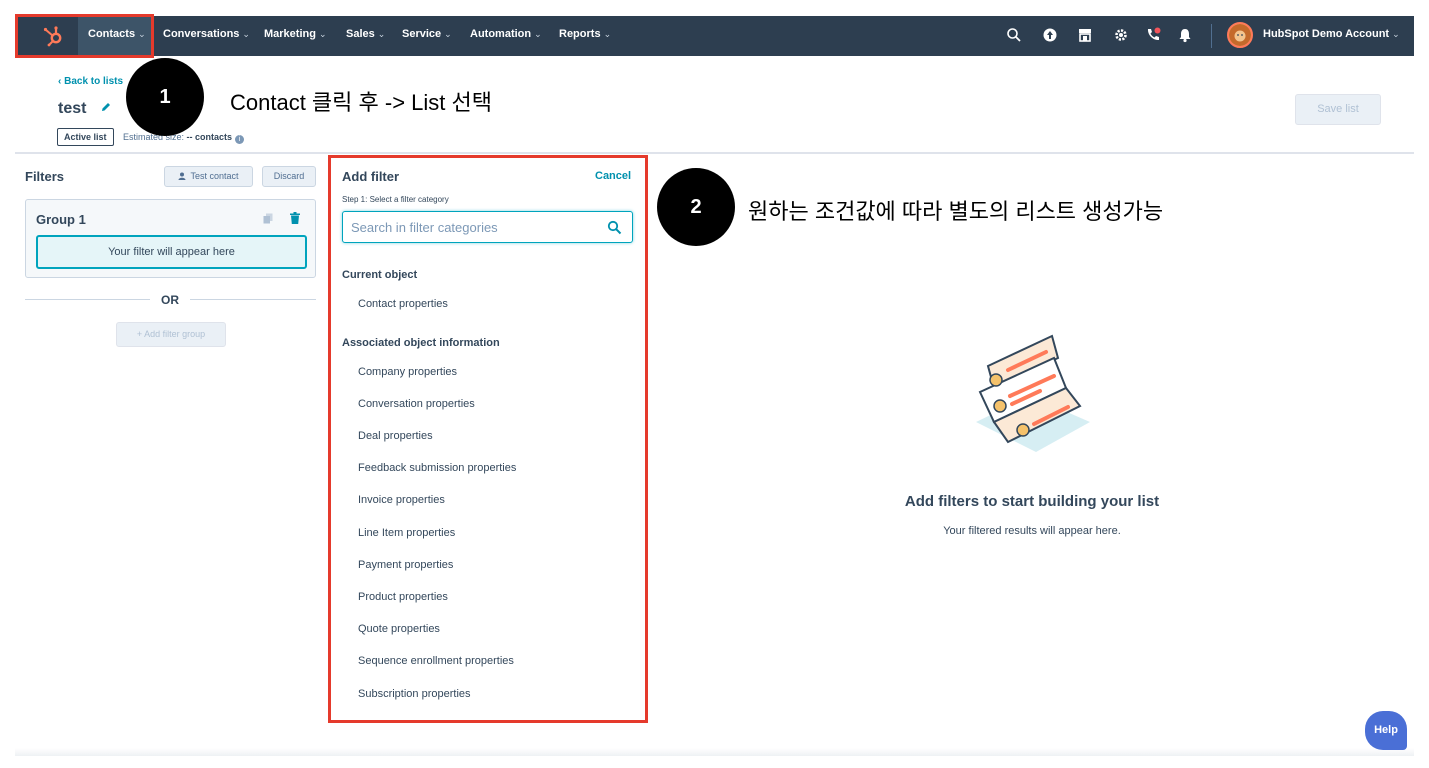  I want to click on search-icon, so click(1014, 35).